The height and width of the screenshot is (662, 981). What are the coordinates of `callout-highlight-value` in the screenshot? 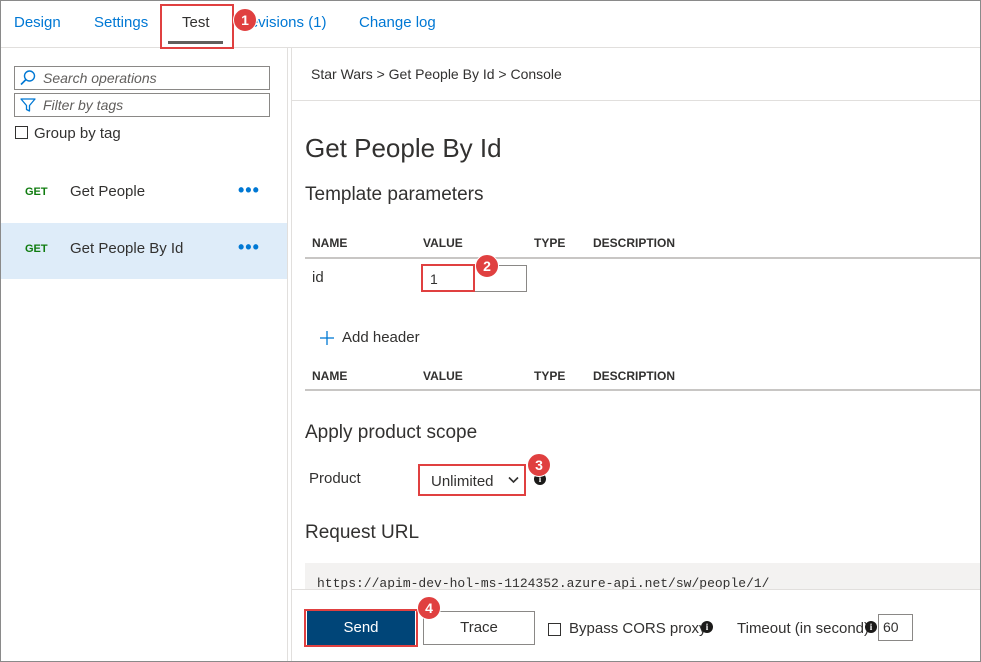 It's located at (448, 278).